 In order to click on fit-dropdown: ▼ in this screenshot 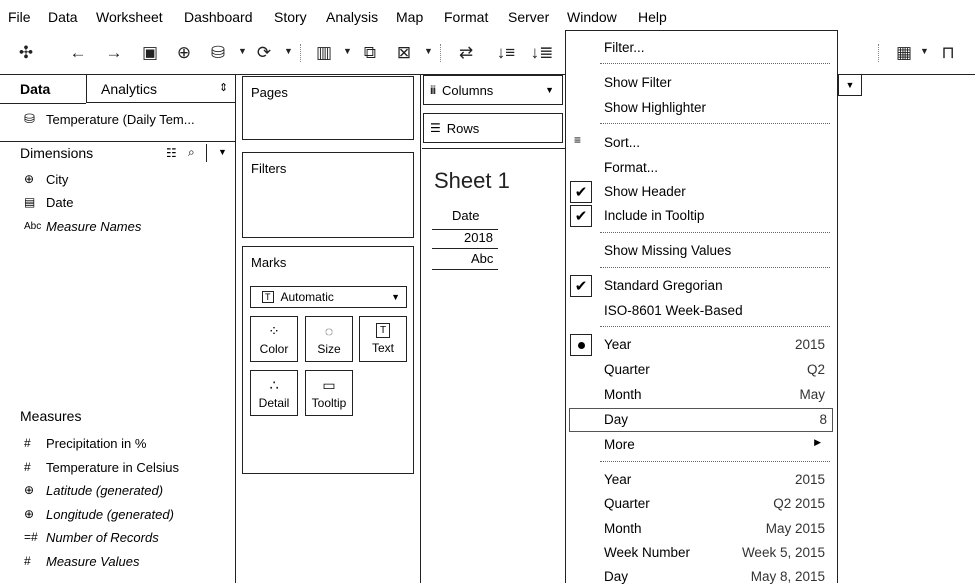, I will do `click(850, 85)`.